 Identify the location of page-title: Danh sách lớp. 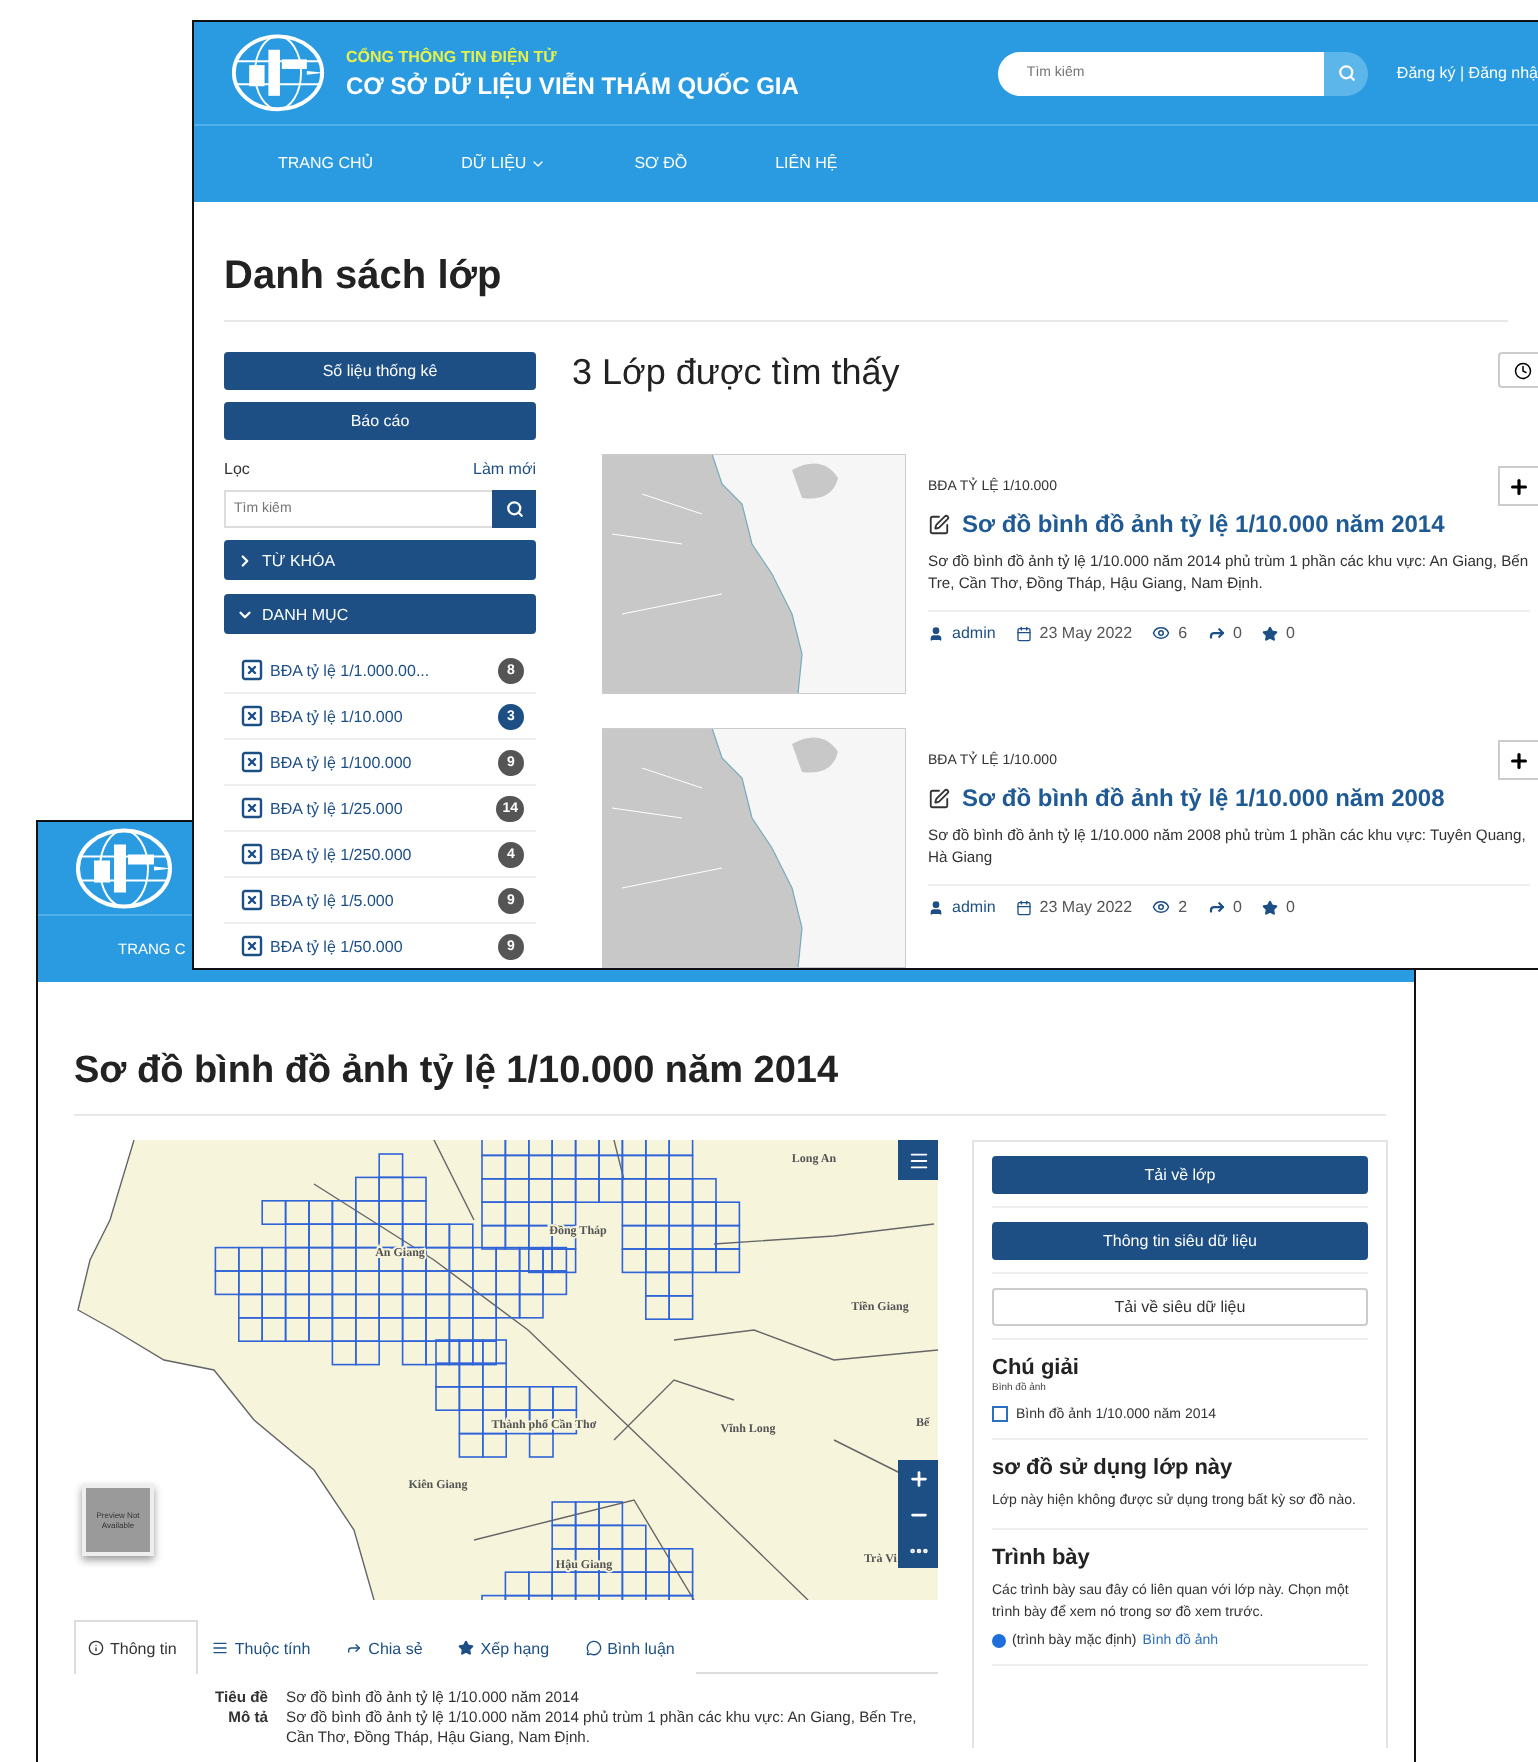
(866, 288).